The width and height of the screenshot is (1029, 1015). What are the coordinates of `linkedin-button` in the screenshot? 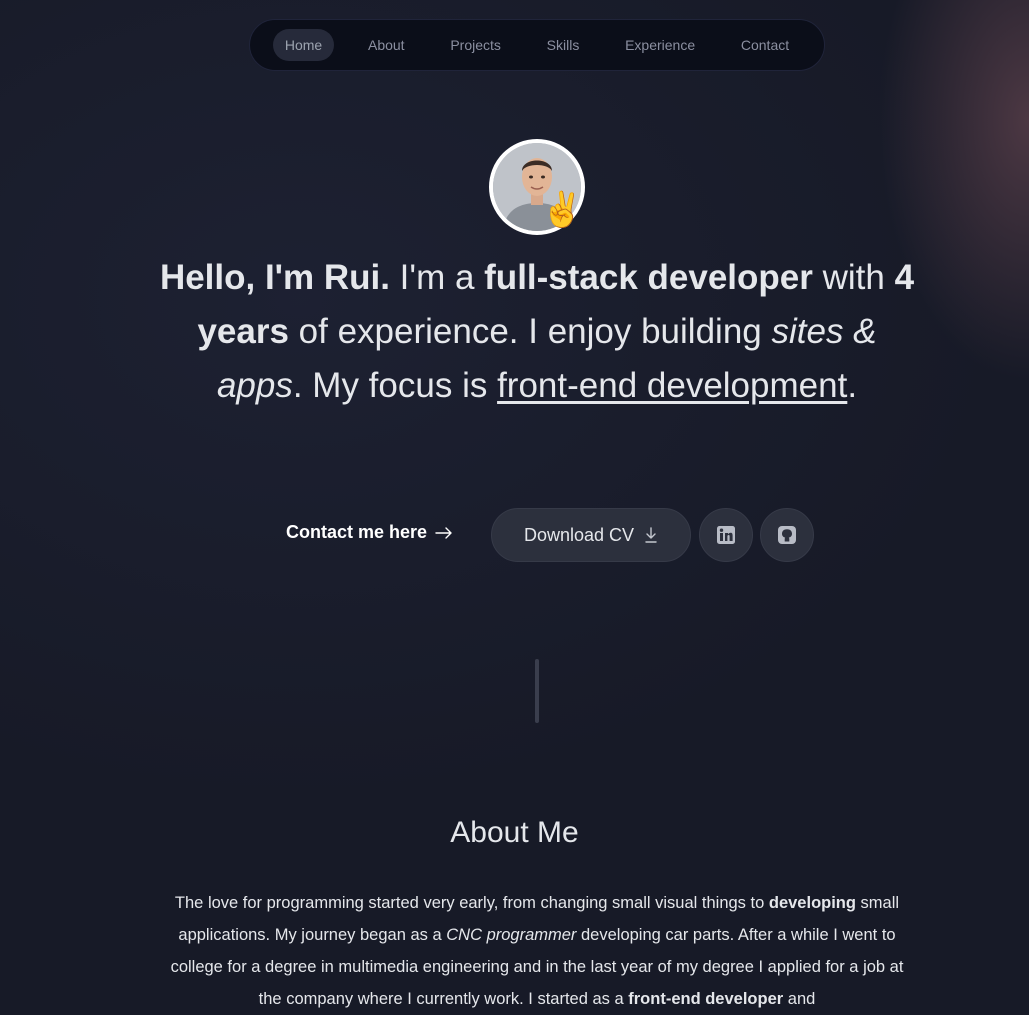 It's located at (726, 535).